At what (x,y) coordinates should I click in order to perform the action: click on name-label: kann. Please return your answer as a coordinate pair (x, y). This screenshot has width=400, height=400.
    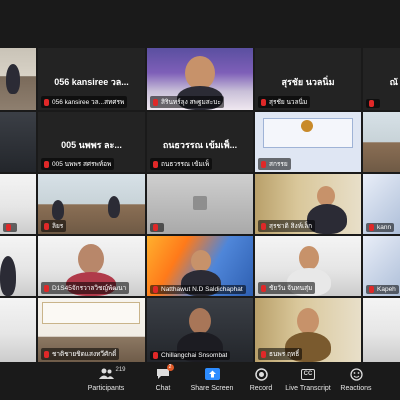
    Looking at the image, I should click on (380, 227).